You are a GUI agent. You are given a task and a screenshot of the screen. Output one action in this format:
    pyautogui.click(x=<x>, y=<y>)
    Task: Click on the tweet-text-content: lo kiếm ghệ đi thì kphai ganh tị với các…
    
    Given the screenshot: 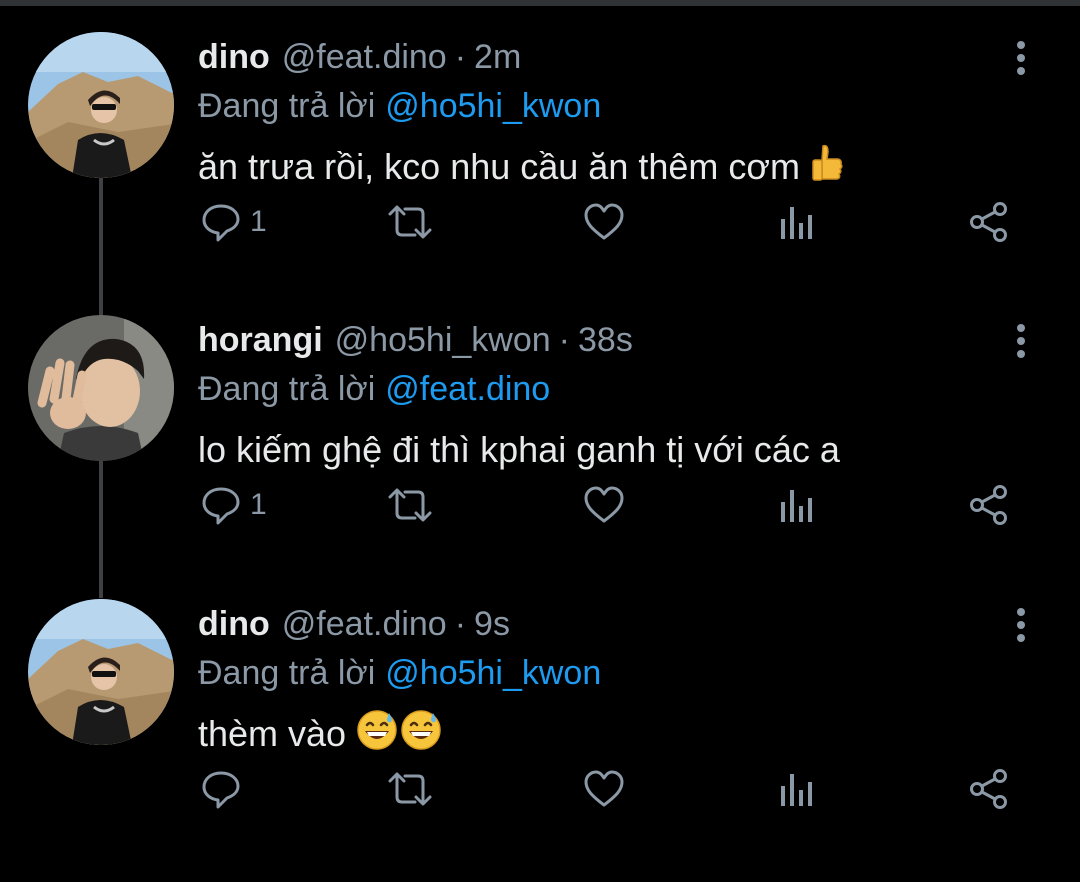 What is the action you would take?
    pyautogui.click(x=519, y=449)
    